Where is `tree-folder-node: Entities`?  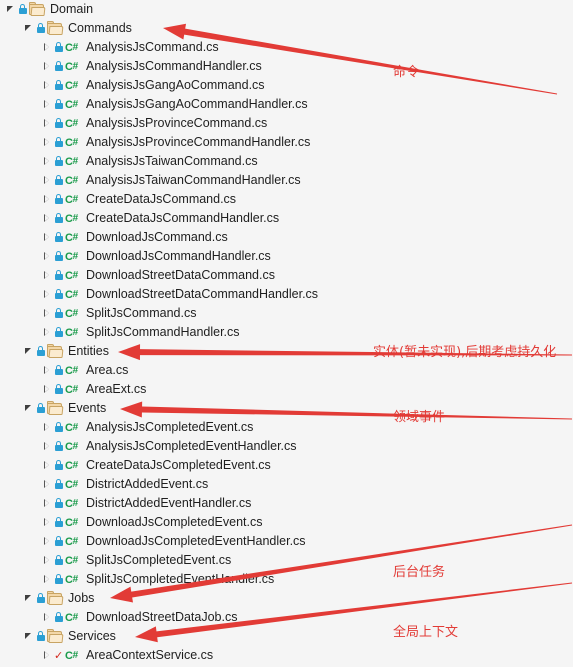 tree-folder-node: Entities is located at coordinates (54, 351).